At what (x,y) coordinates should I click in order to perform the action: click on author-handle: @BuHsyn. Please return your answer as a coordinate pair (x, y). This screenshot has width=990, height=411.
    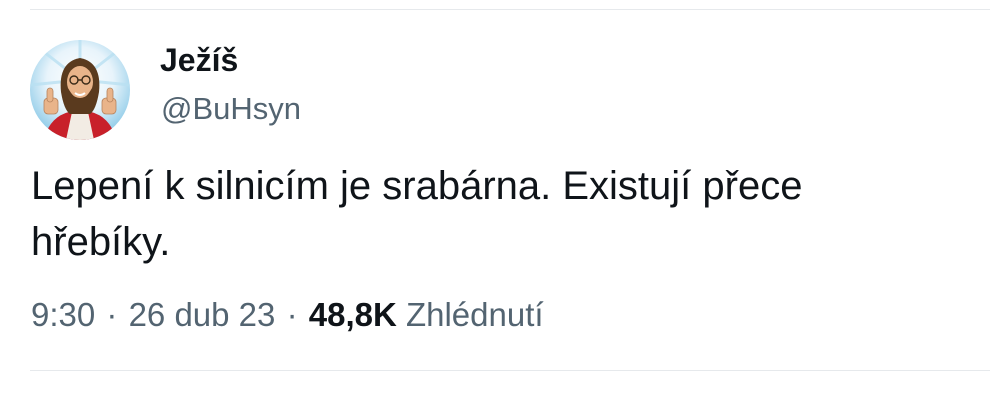
    Looking at the image, I should click on (231, 109).